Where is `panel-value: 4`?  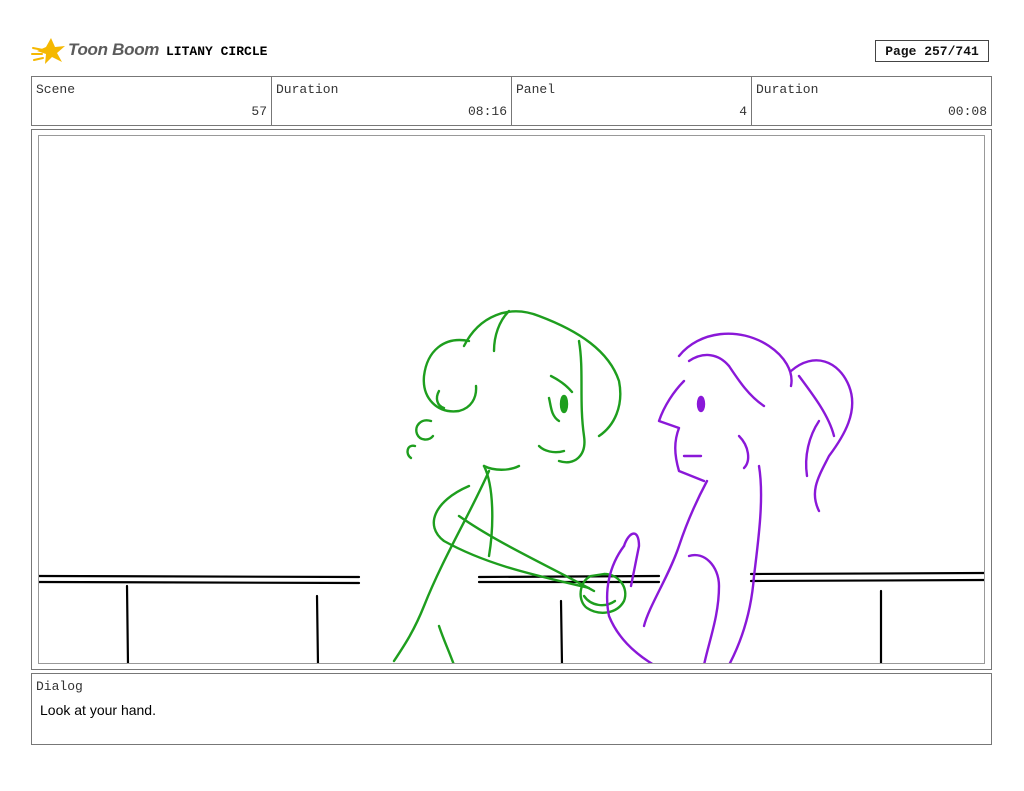
panel-value: 4 is located at coordinates (743, 111).